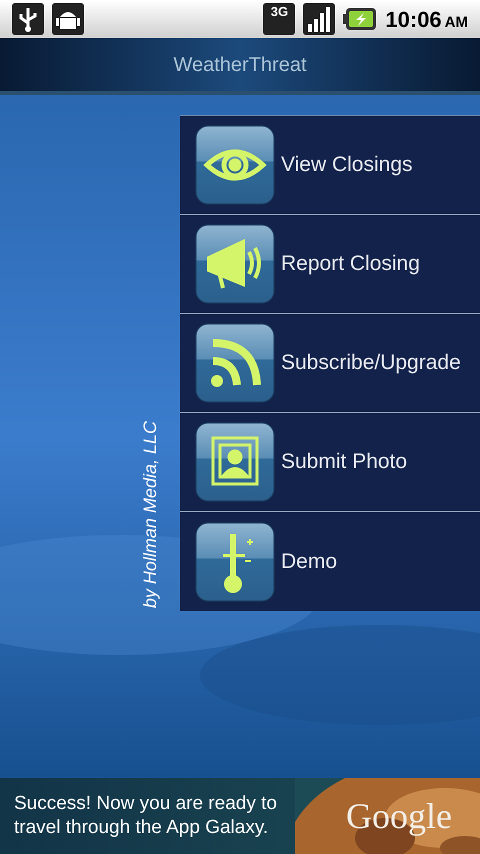 This screenshot has width=480, height=854. Describe the element at coordinates (279, 19) in the screenshot. I see `network-type-icon: 3G` at that location.